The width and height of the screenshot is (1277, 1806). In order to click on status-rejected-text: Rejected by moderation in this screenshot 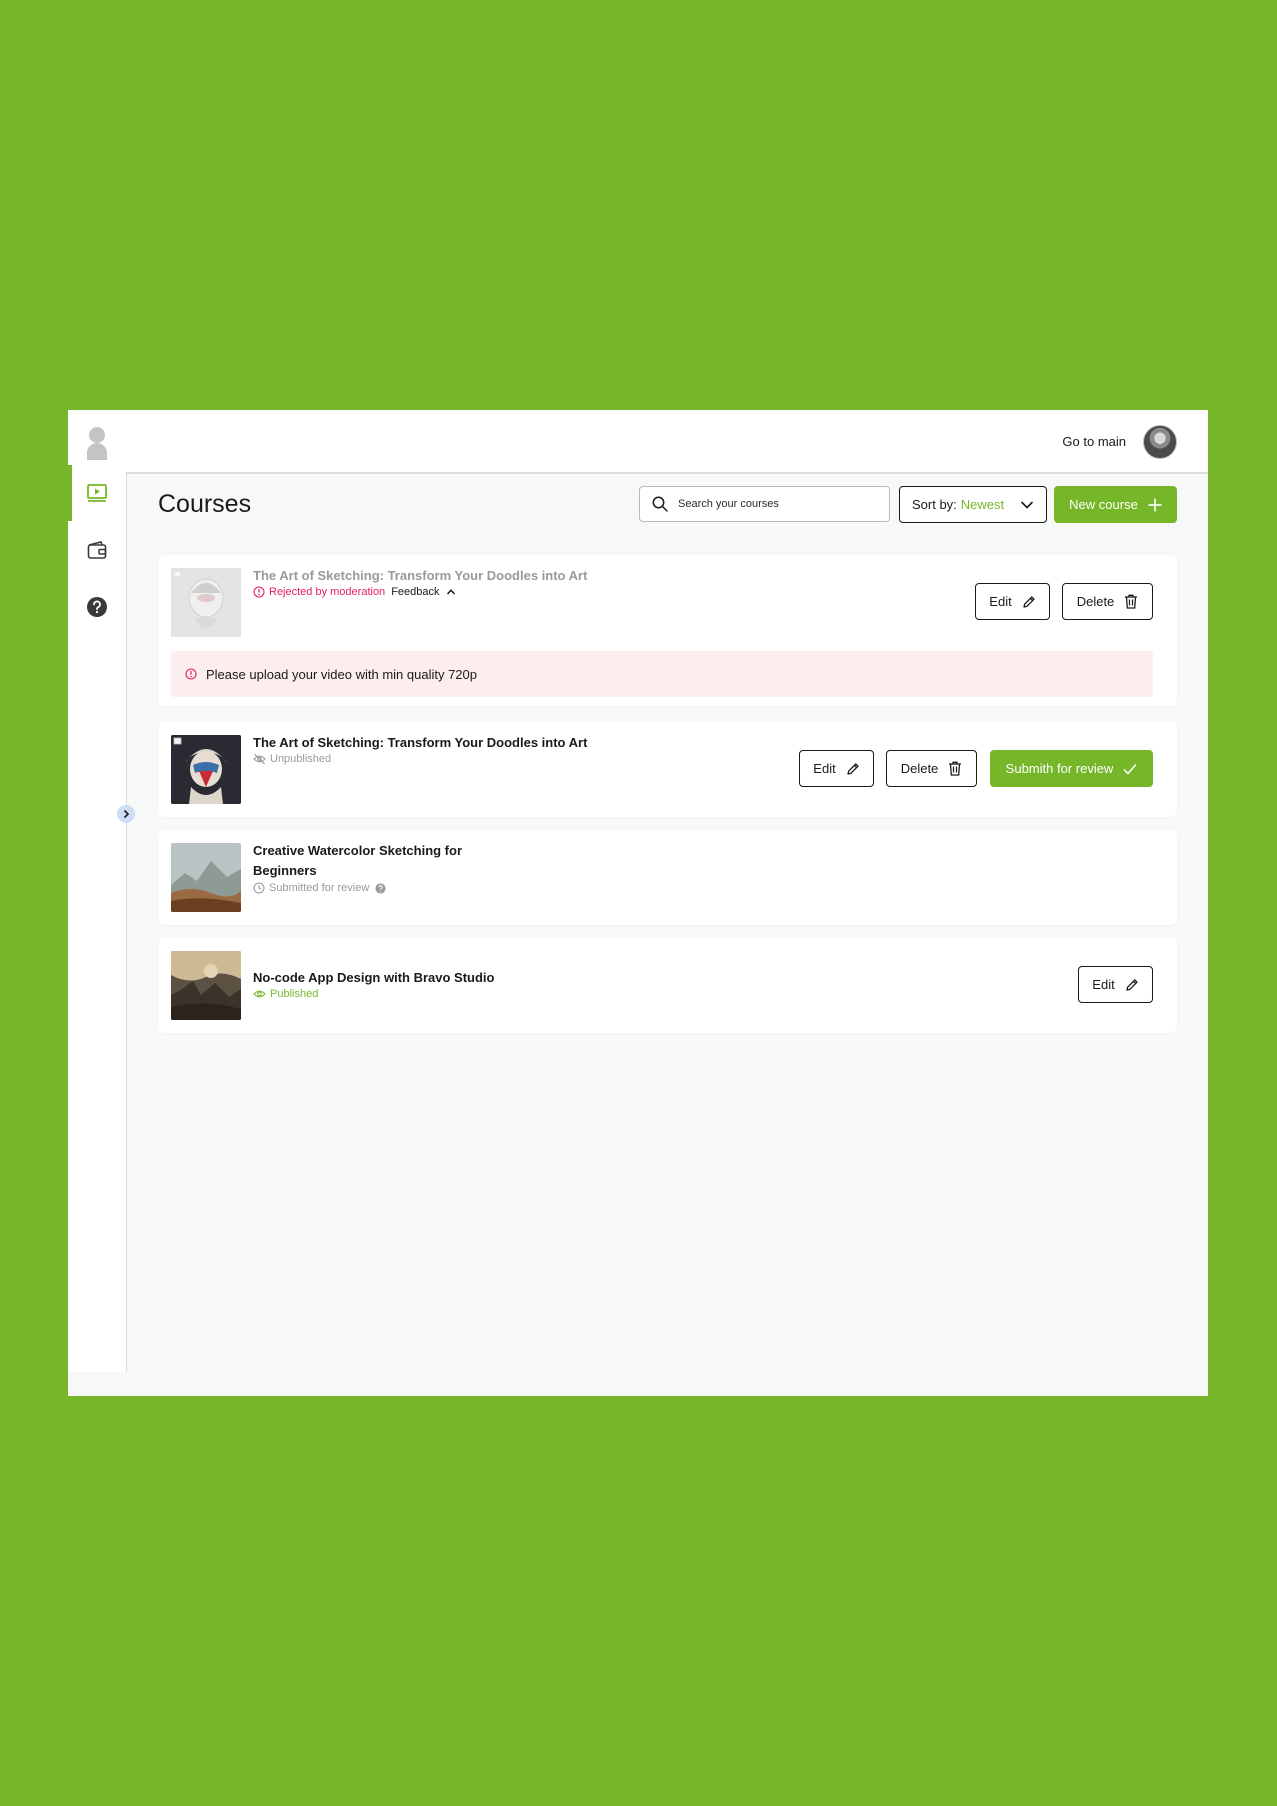, I will do `click(327, 592)`.